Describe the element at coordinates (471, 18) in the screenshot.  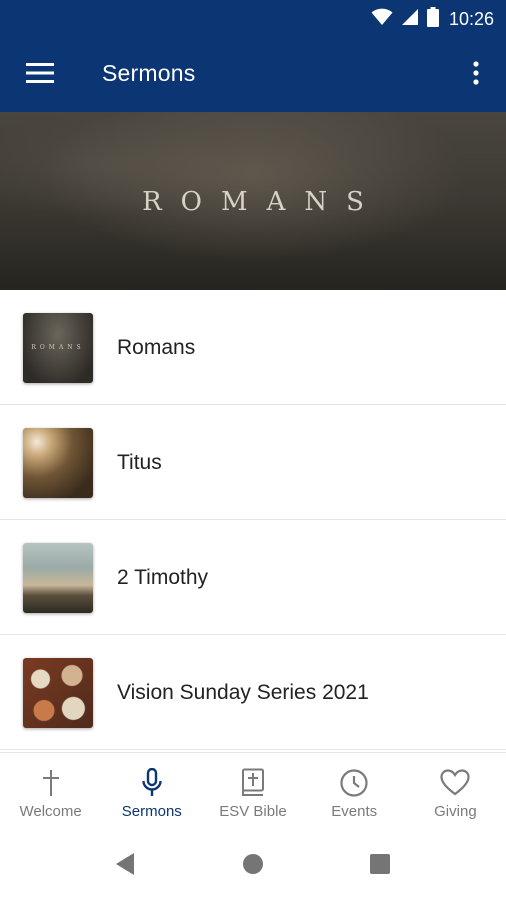
I see `status-time: 10:26` at that location.